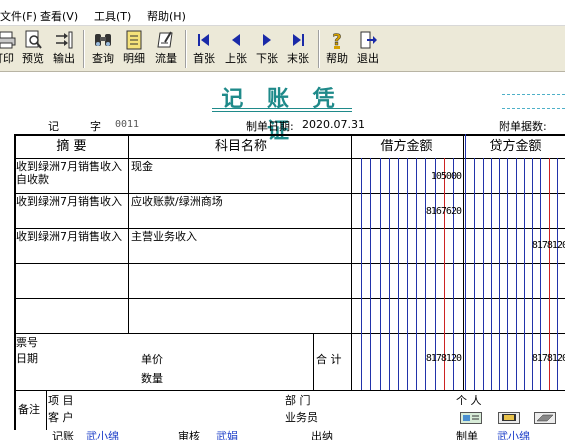 This screenshot has height=440, width=565. I want to click on export-icon, so click(64, 40).